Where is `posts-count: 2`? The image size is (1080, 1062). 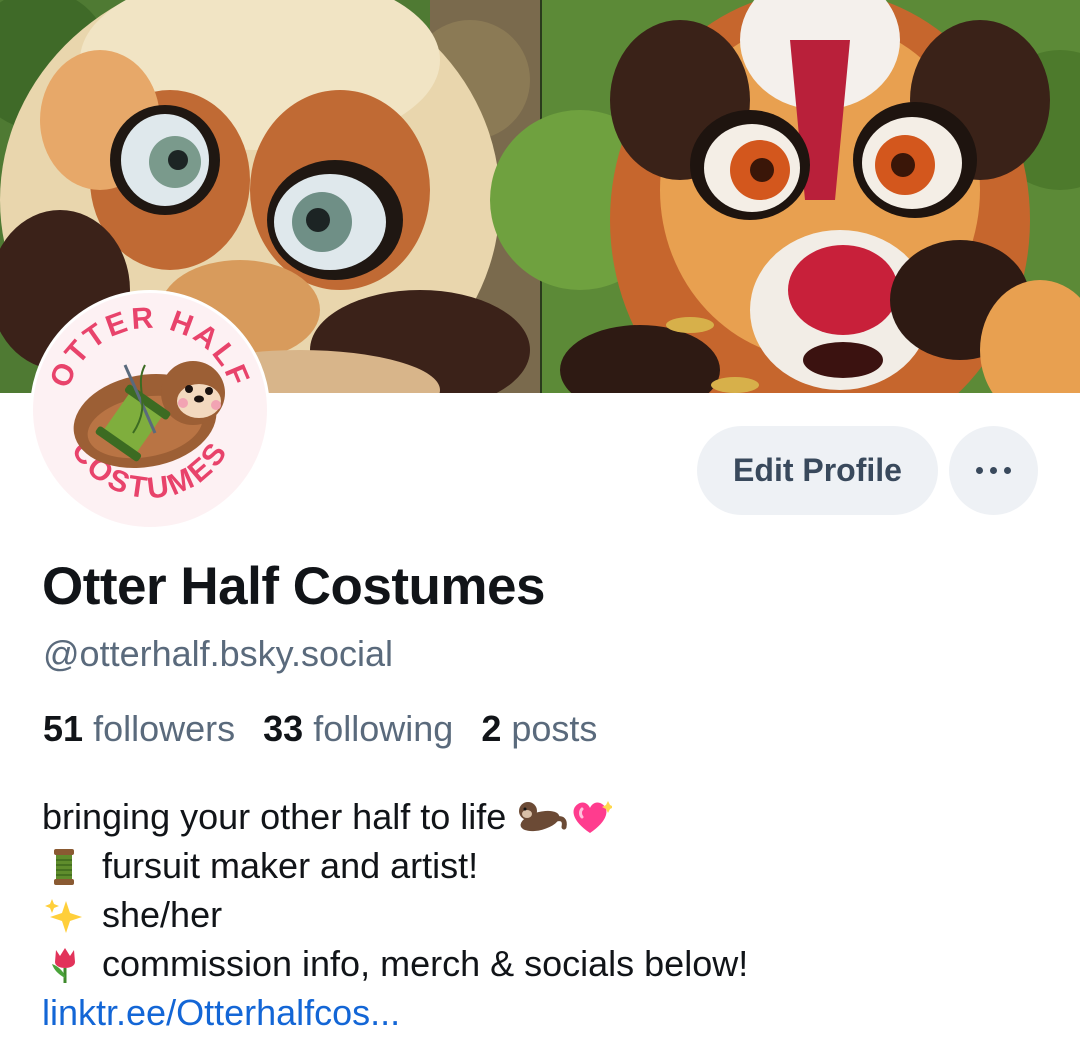
posts-count: 2 is located at coordinates (491, 728).